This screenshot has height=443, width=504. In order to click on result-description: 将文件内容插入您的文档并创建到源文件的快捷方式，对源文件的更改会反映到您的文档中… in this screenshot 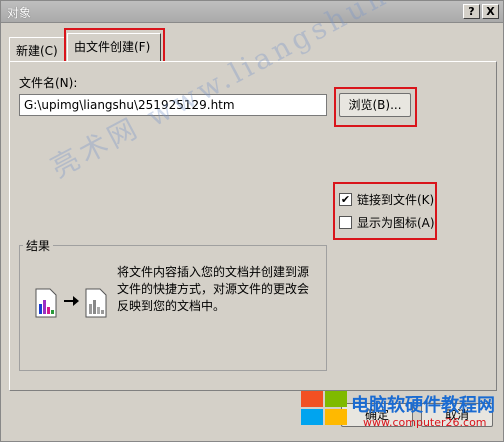, I will do `click(213, 289)`.